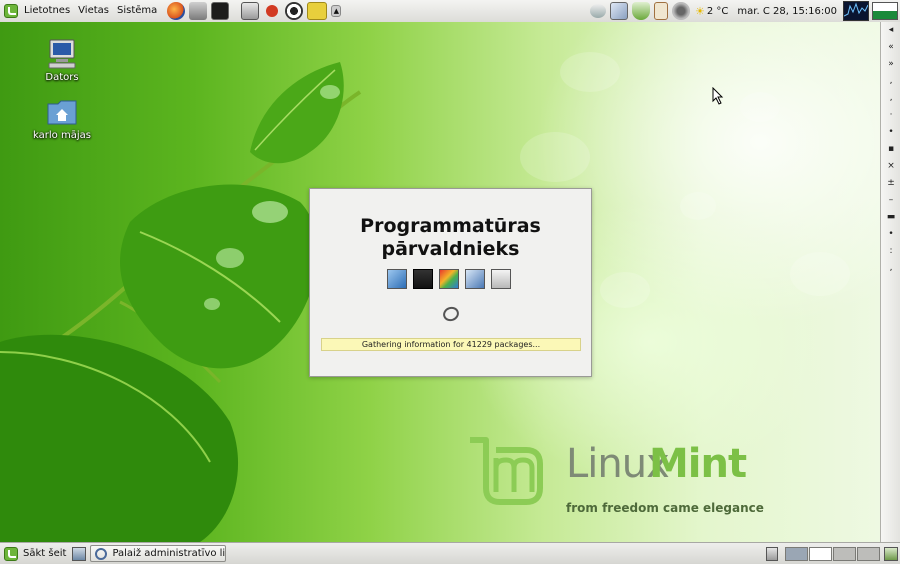 The width and height of the screenshot is (900, 564). Describe the element at coordinates (336, 11) in the screenshot. I see `scroll-arrow-icon: ▲` at that location.